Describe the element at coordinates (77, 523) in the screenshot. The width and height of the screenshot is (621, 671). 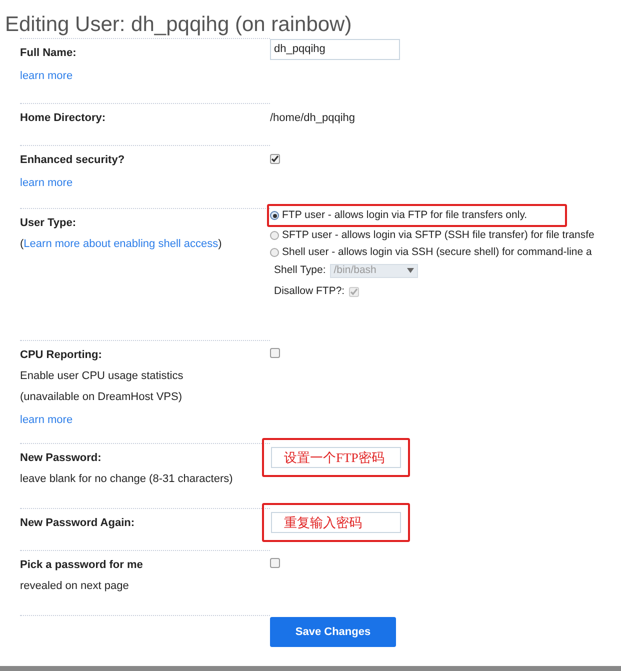
I see `field-label: New Password Again:` at that location.